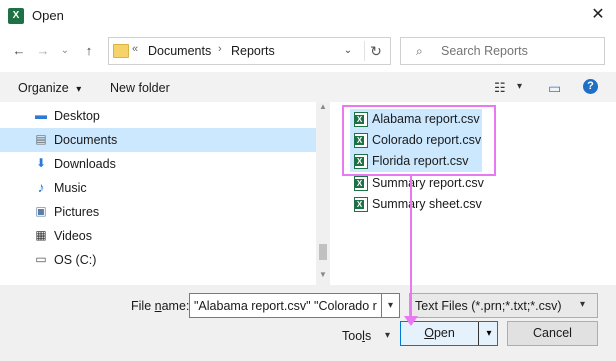 This screenshot has height=361, width=616. What do you see at coordinates (77, 212) in the screenshot?
I see `nav-item-label: Pictures` at bounding box center [77, 212].